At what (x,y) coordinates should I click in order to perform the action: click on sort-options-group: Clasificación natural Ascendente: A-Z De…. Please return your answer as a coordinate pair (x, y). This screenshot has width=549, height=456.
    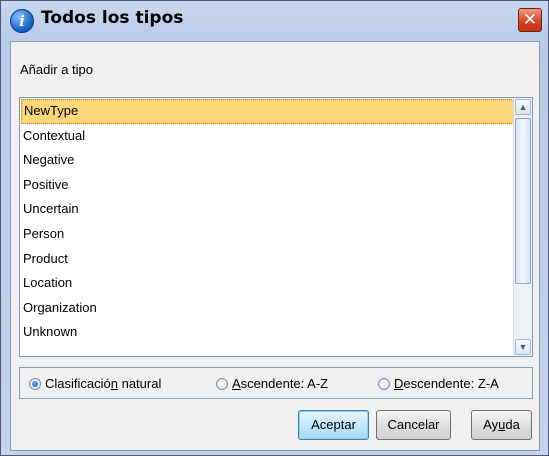
    Looking at the image, I should click on (276, 383).